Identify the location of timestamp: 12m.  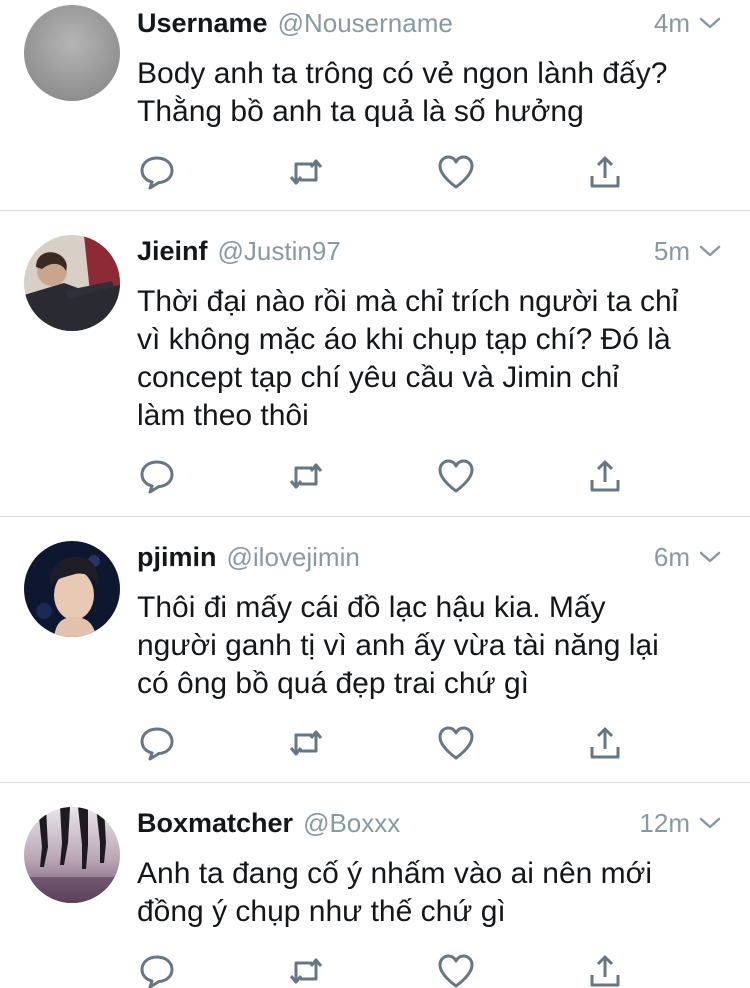
(664, 822).